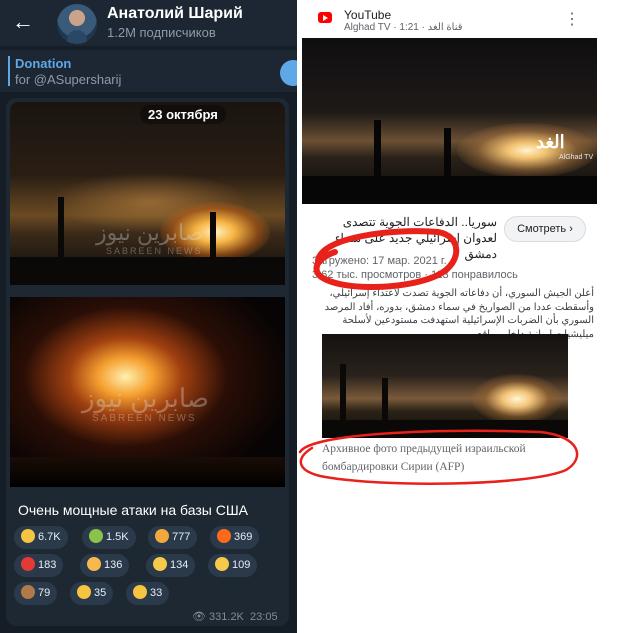 The width and height of the screenshot is (627, 633). What do you see at coordinates (36, 593) in the screenshot?
I see `reaction-chip: 79` at bounding box center [36, 593].